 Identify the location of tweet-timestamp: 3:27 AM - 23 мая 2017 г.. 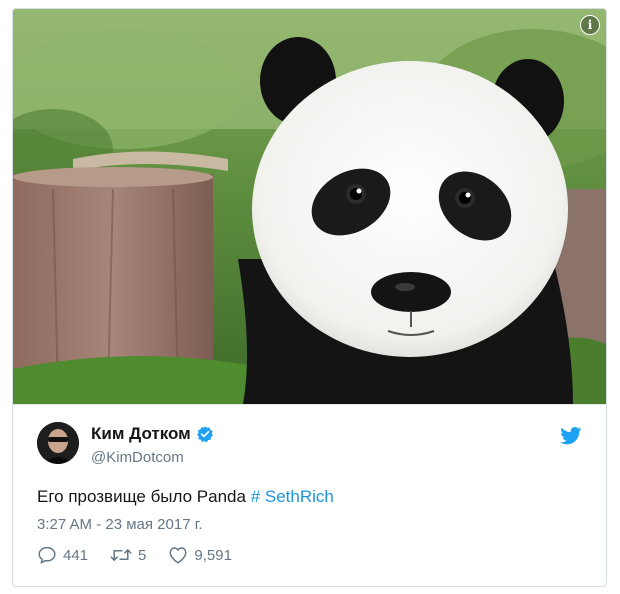
(120, 524).